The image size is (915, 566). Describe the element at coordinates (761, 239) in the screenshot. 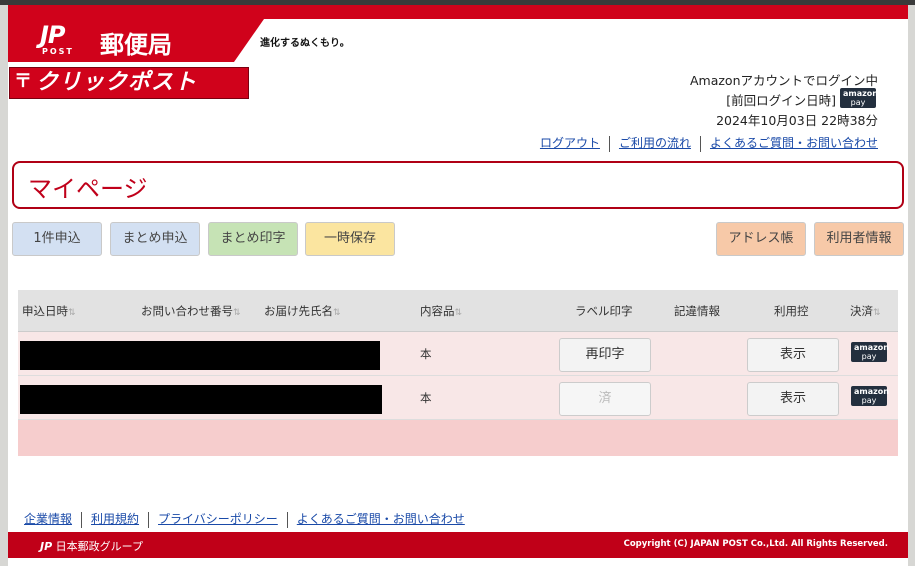

I see `address-book-button: アドレス帳` at that location.